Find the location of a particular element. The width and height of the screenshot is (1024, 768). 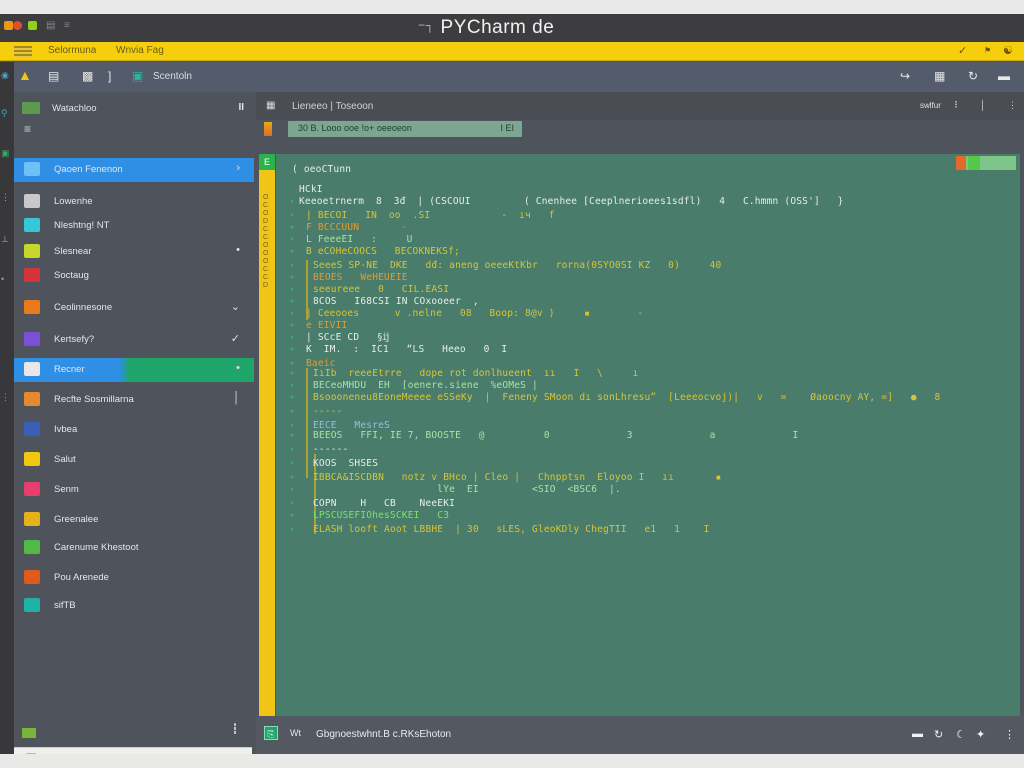

sync-icon: ↻ is located at coordinates (938, 734).